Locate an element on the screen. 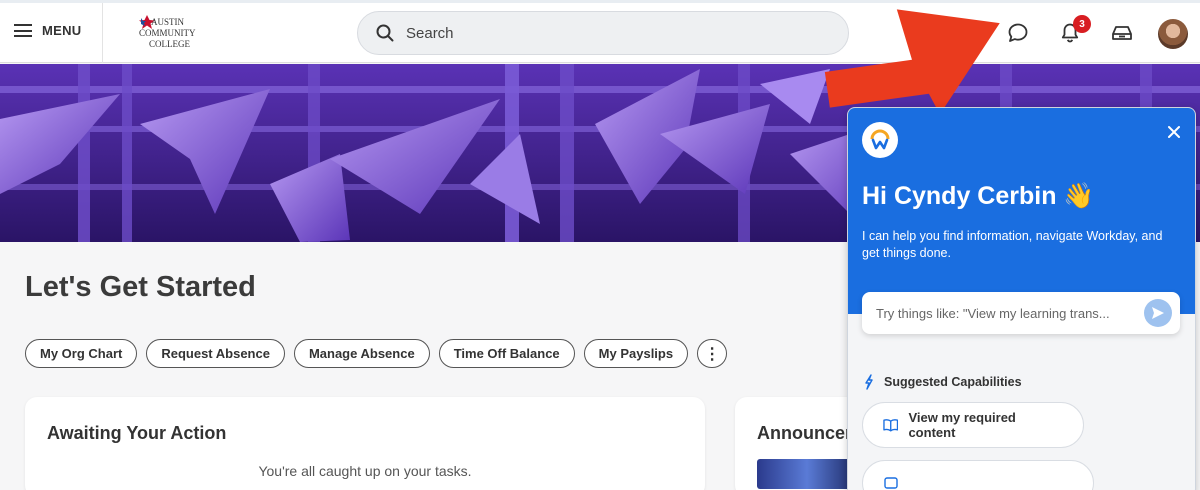  inbox-icon is located at coordinates (1122, 33).